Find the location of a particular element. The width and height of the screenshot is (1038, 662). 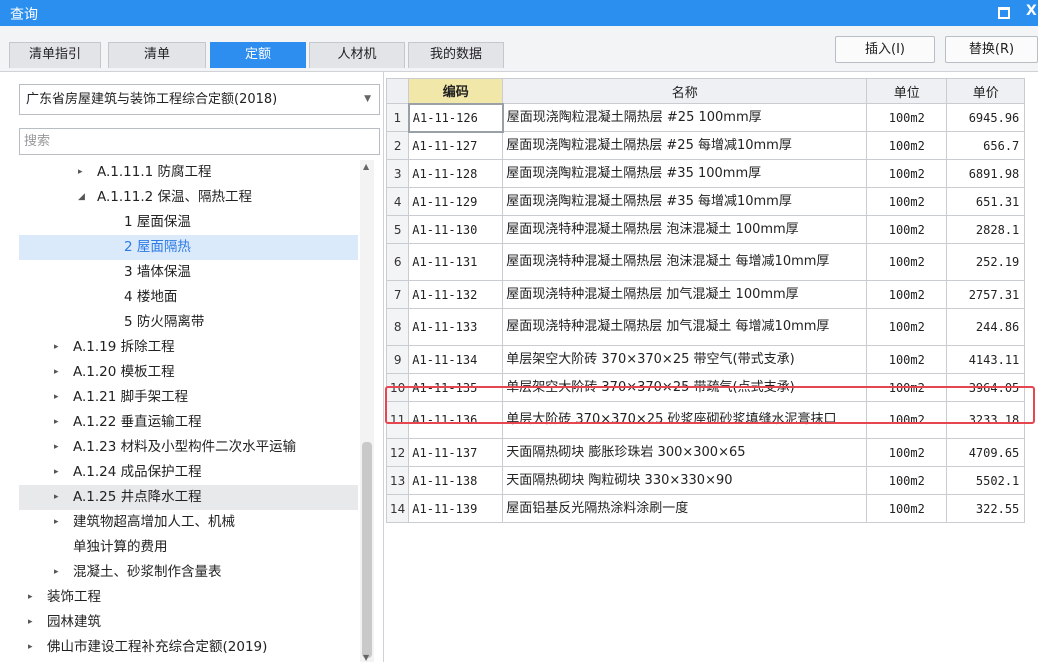

cell-price: 6891.98 is located at coordinates (986, 173).